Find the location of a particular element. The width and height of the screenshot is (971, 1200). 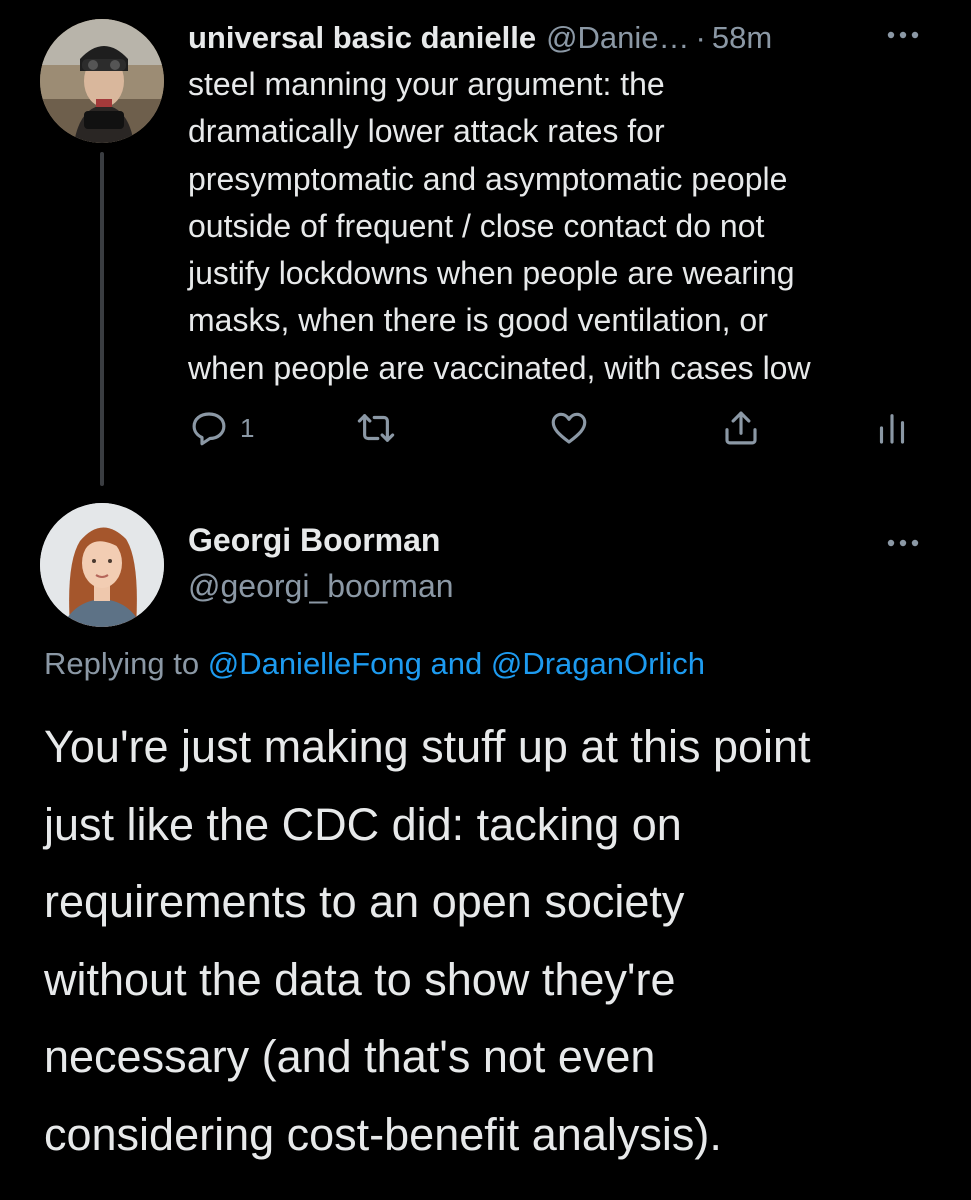

replying-prefix: Replying to is located at coordinates (122, 663).